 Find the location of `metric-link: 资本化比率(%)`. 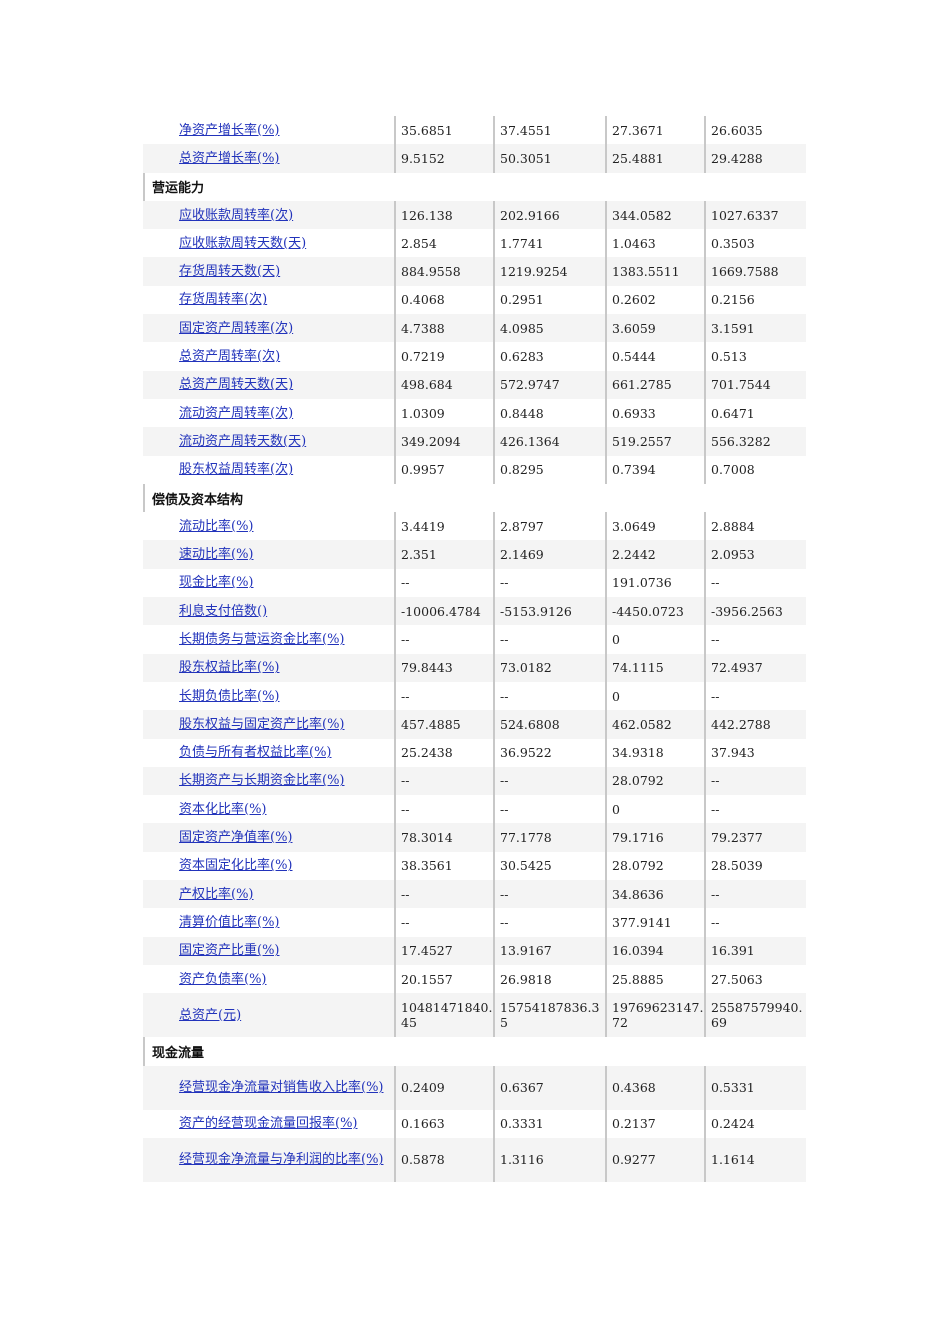

metric-link: 资本化比率(%) is located at coordinates (223, 809).